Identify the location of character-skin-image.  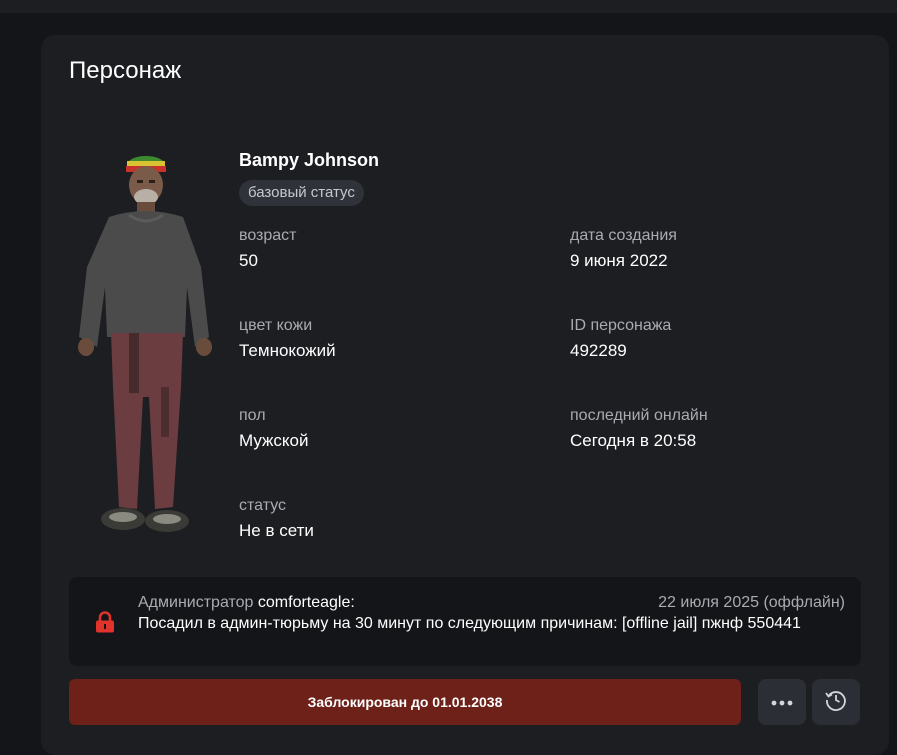
(144, 347).